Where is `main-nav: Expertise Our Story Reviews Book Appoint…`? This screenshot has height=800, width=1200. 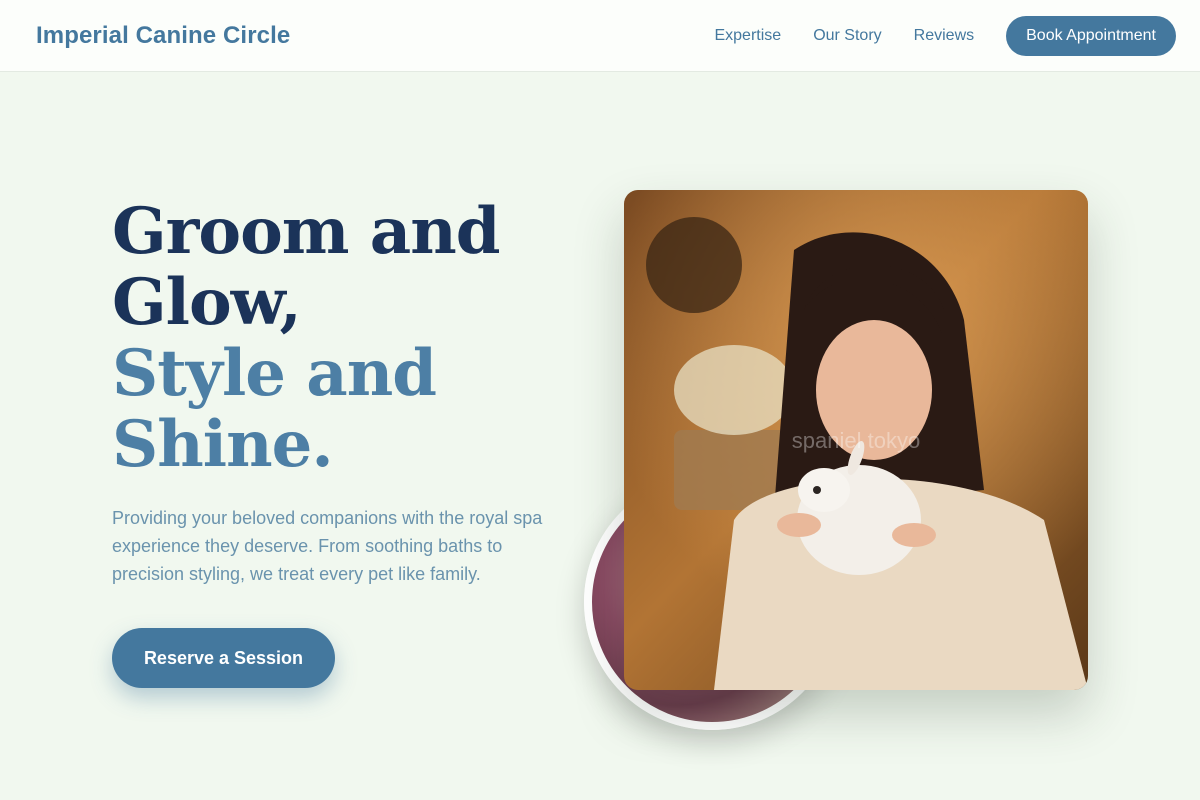 main-nav: Expertise Our Story Reviews Book Appoint… is located at coordinates (945, 35).